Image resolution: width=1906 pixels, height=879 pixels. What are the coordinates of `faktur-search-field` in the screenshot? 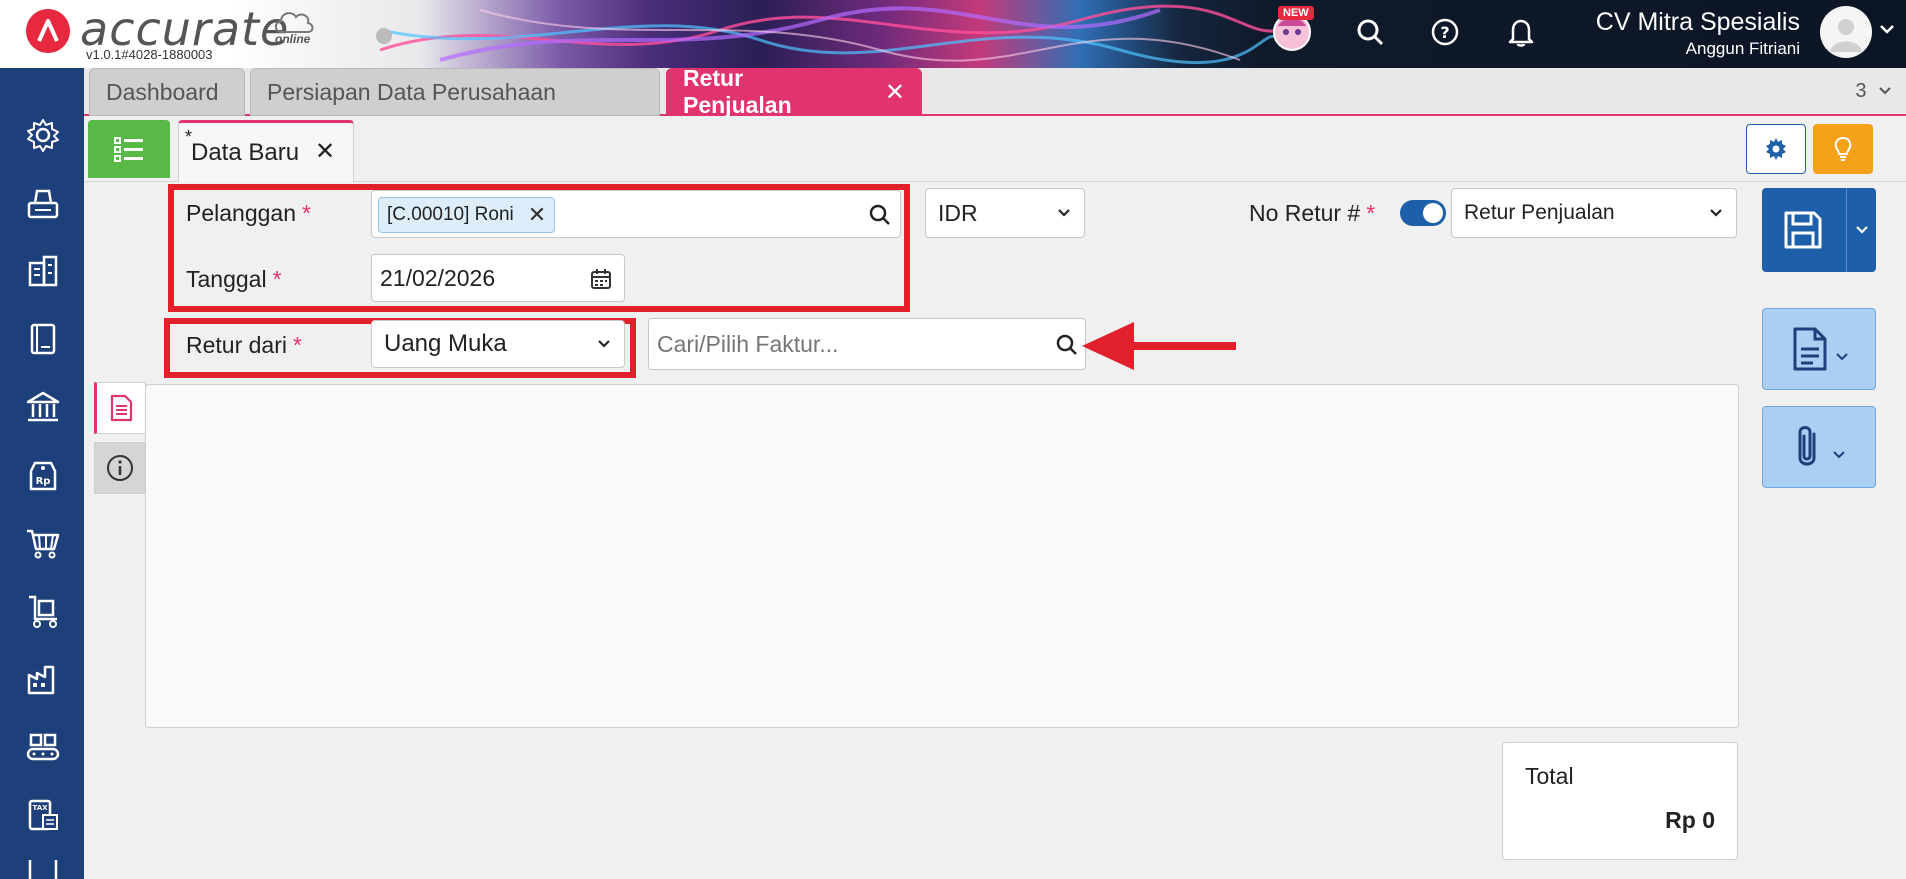 It's located at (867, 344).